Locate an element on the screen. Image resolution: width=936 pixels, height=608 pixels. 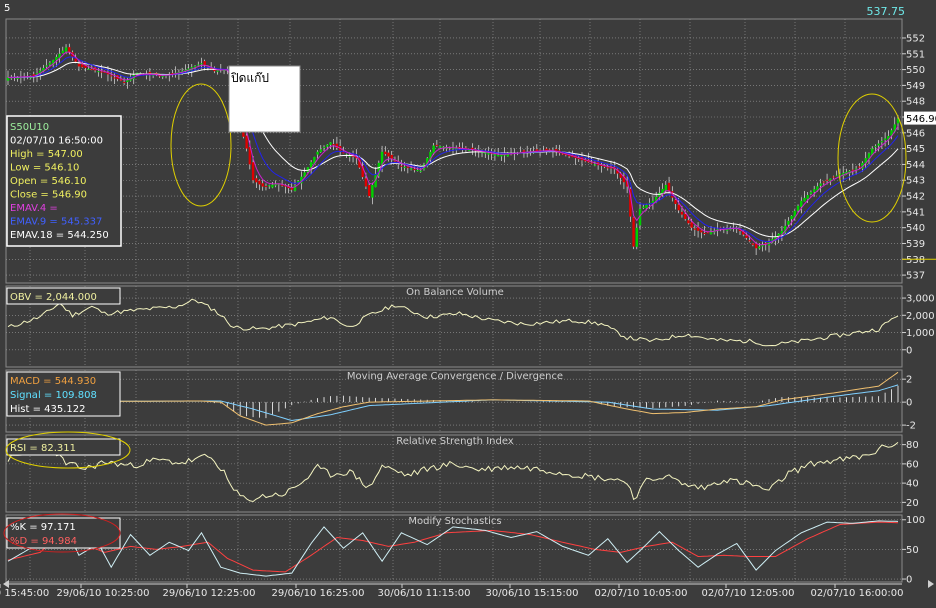
y-tick-label: 100 is located at coordinates (915, 520).